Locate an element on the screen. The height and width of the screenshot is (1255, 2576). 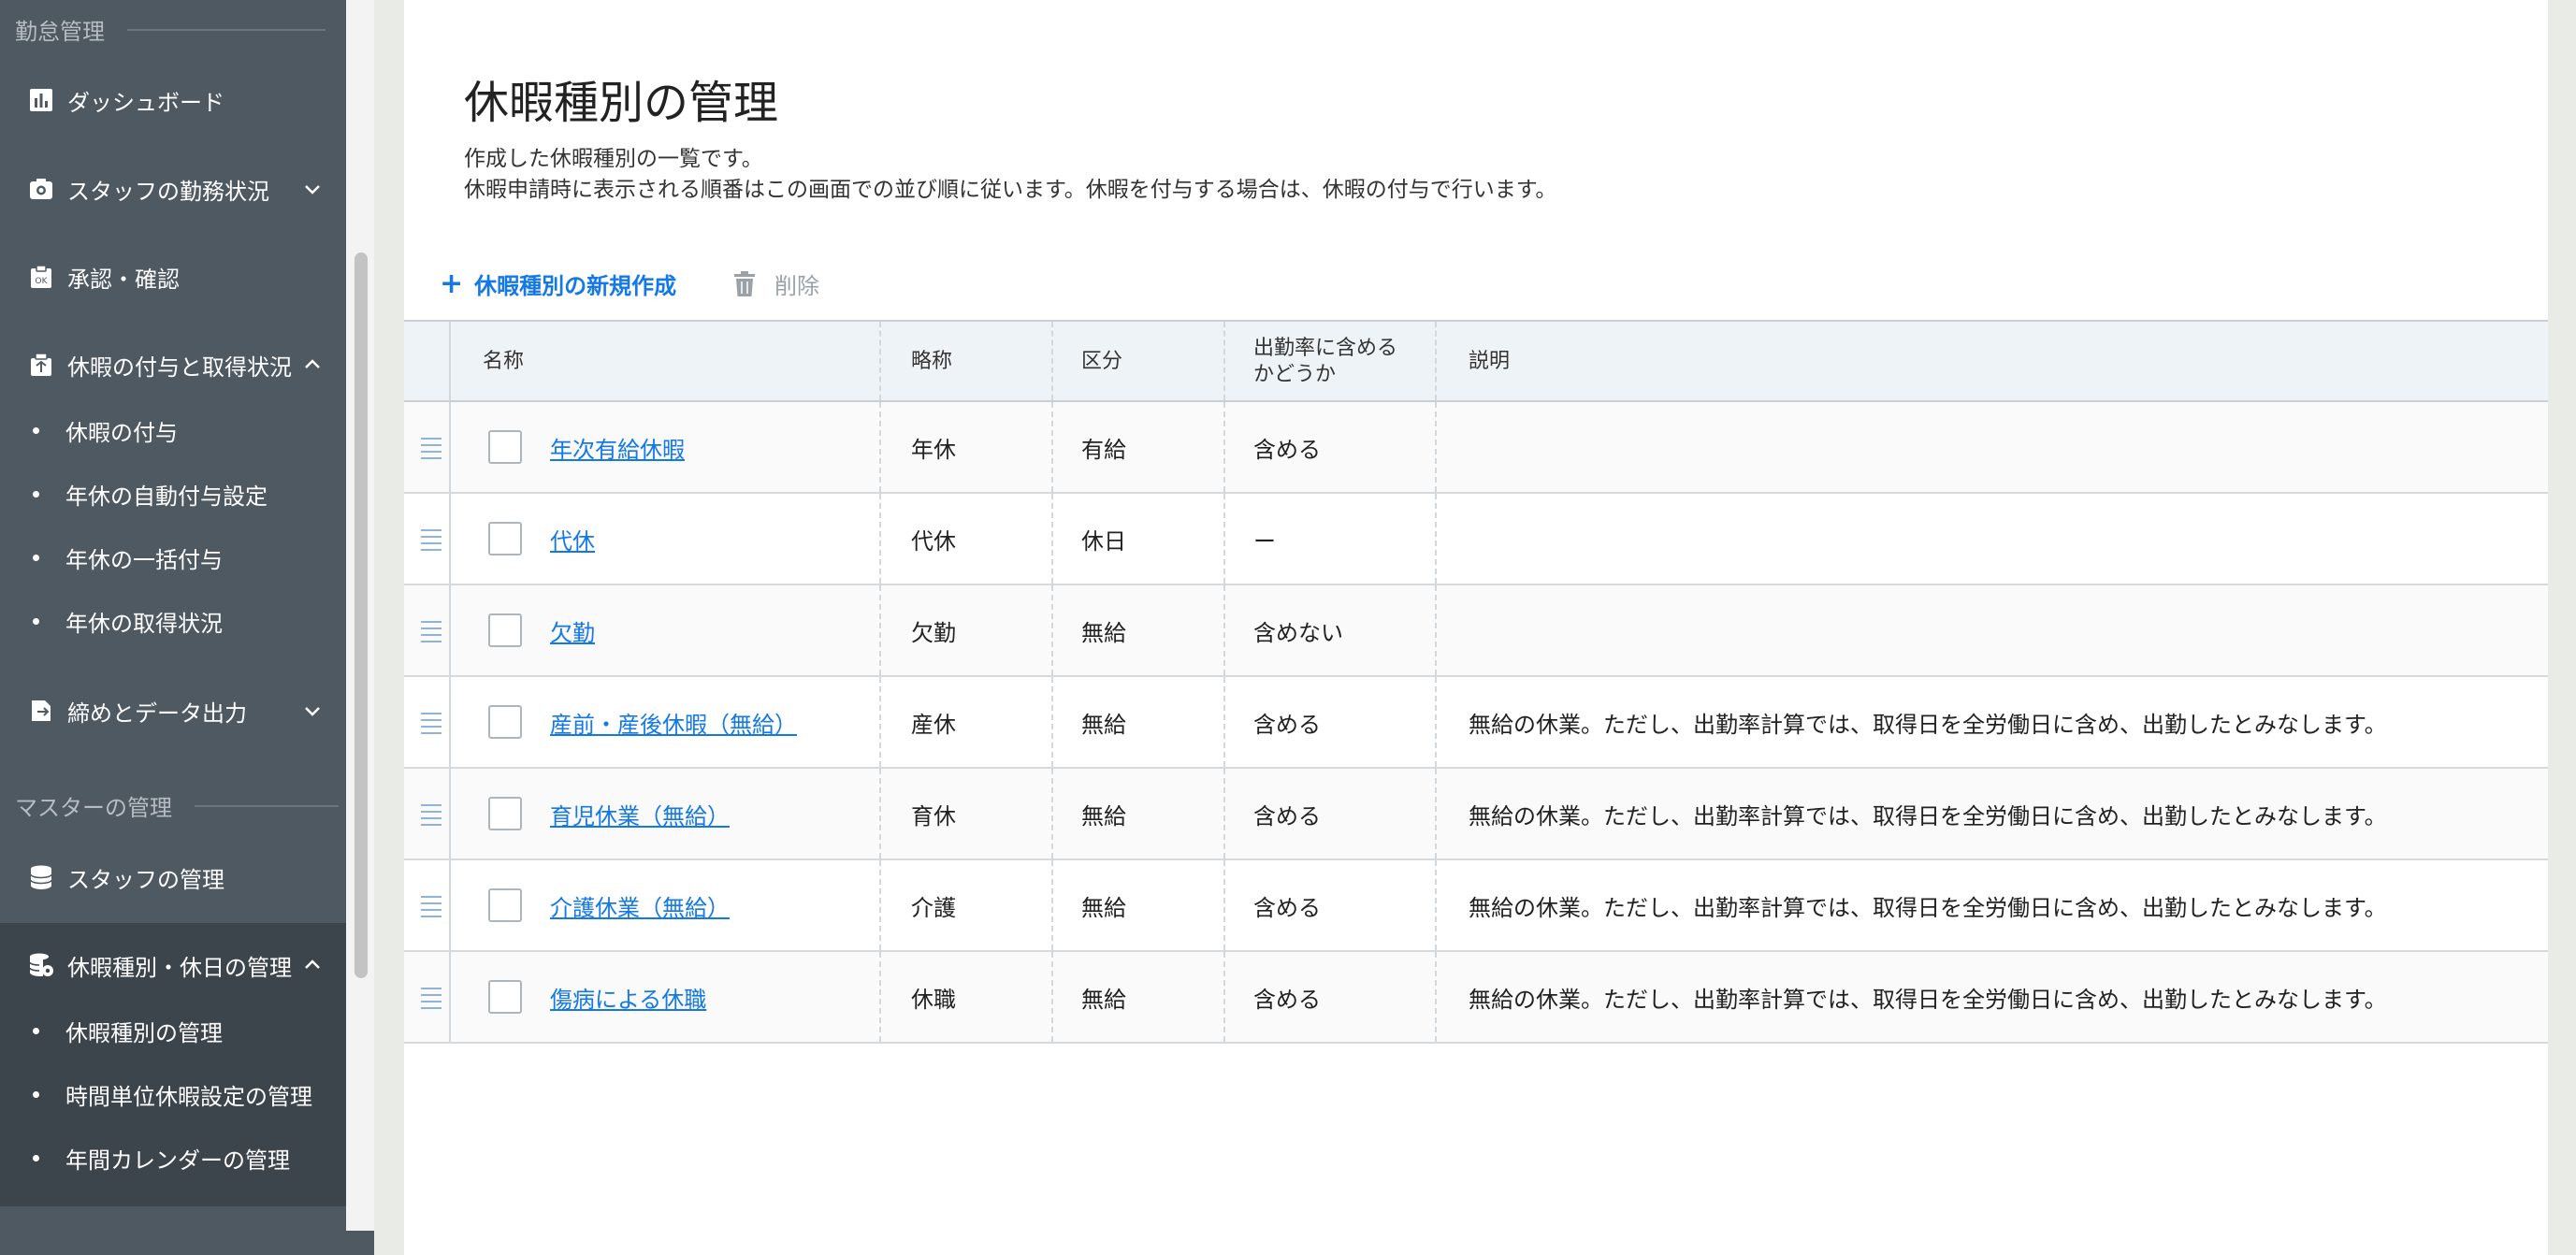
leave-type-name-link: 介護休業（無給） is located at coordinates (640, 905).